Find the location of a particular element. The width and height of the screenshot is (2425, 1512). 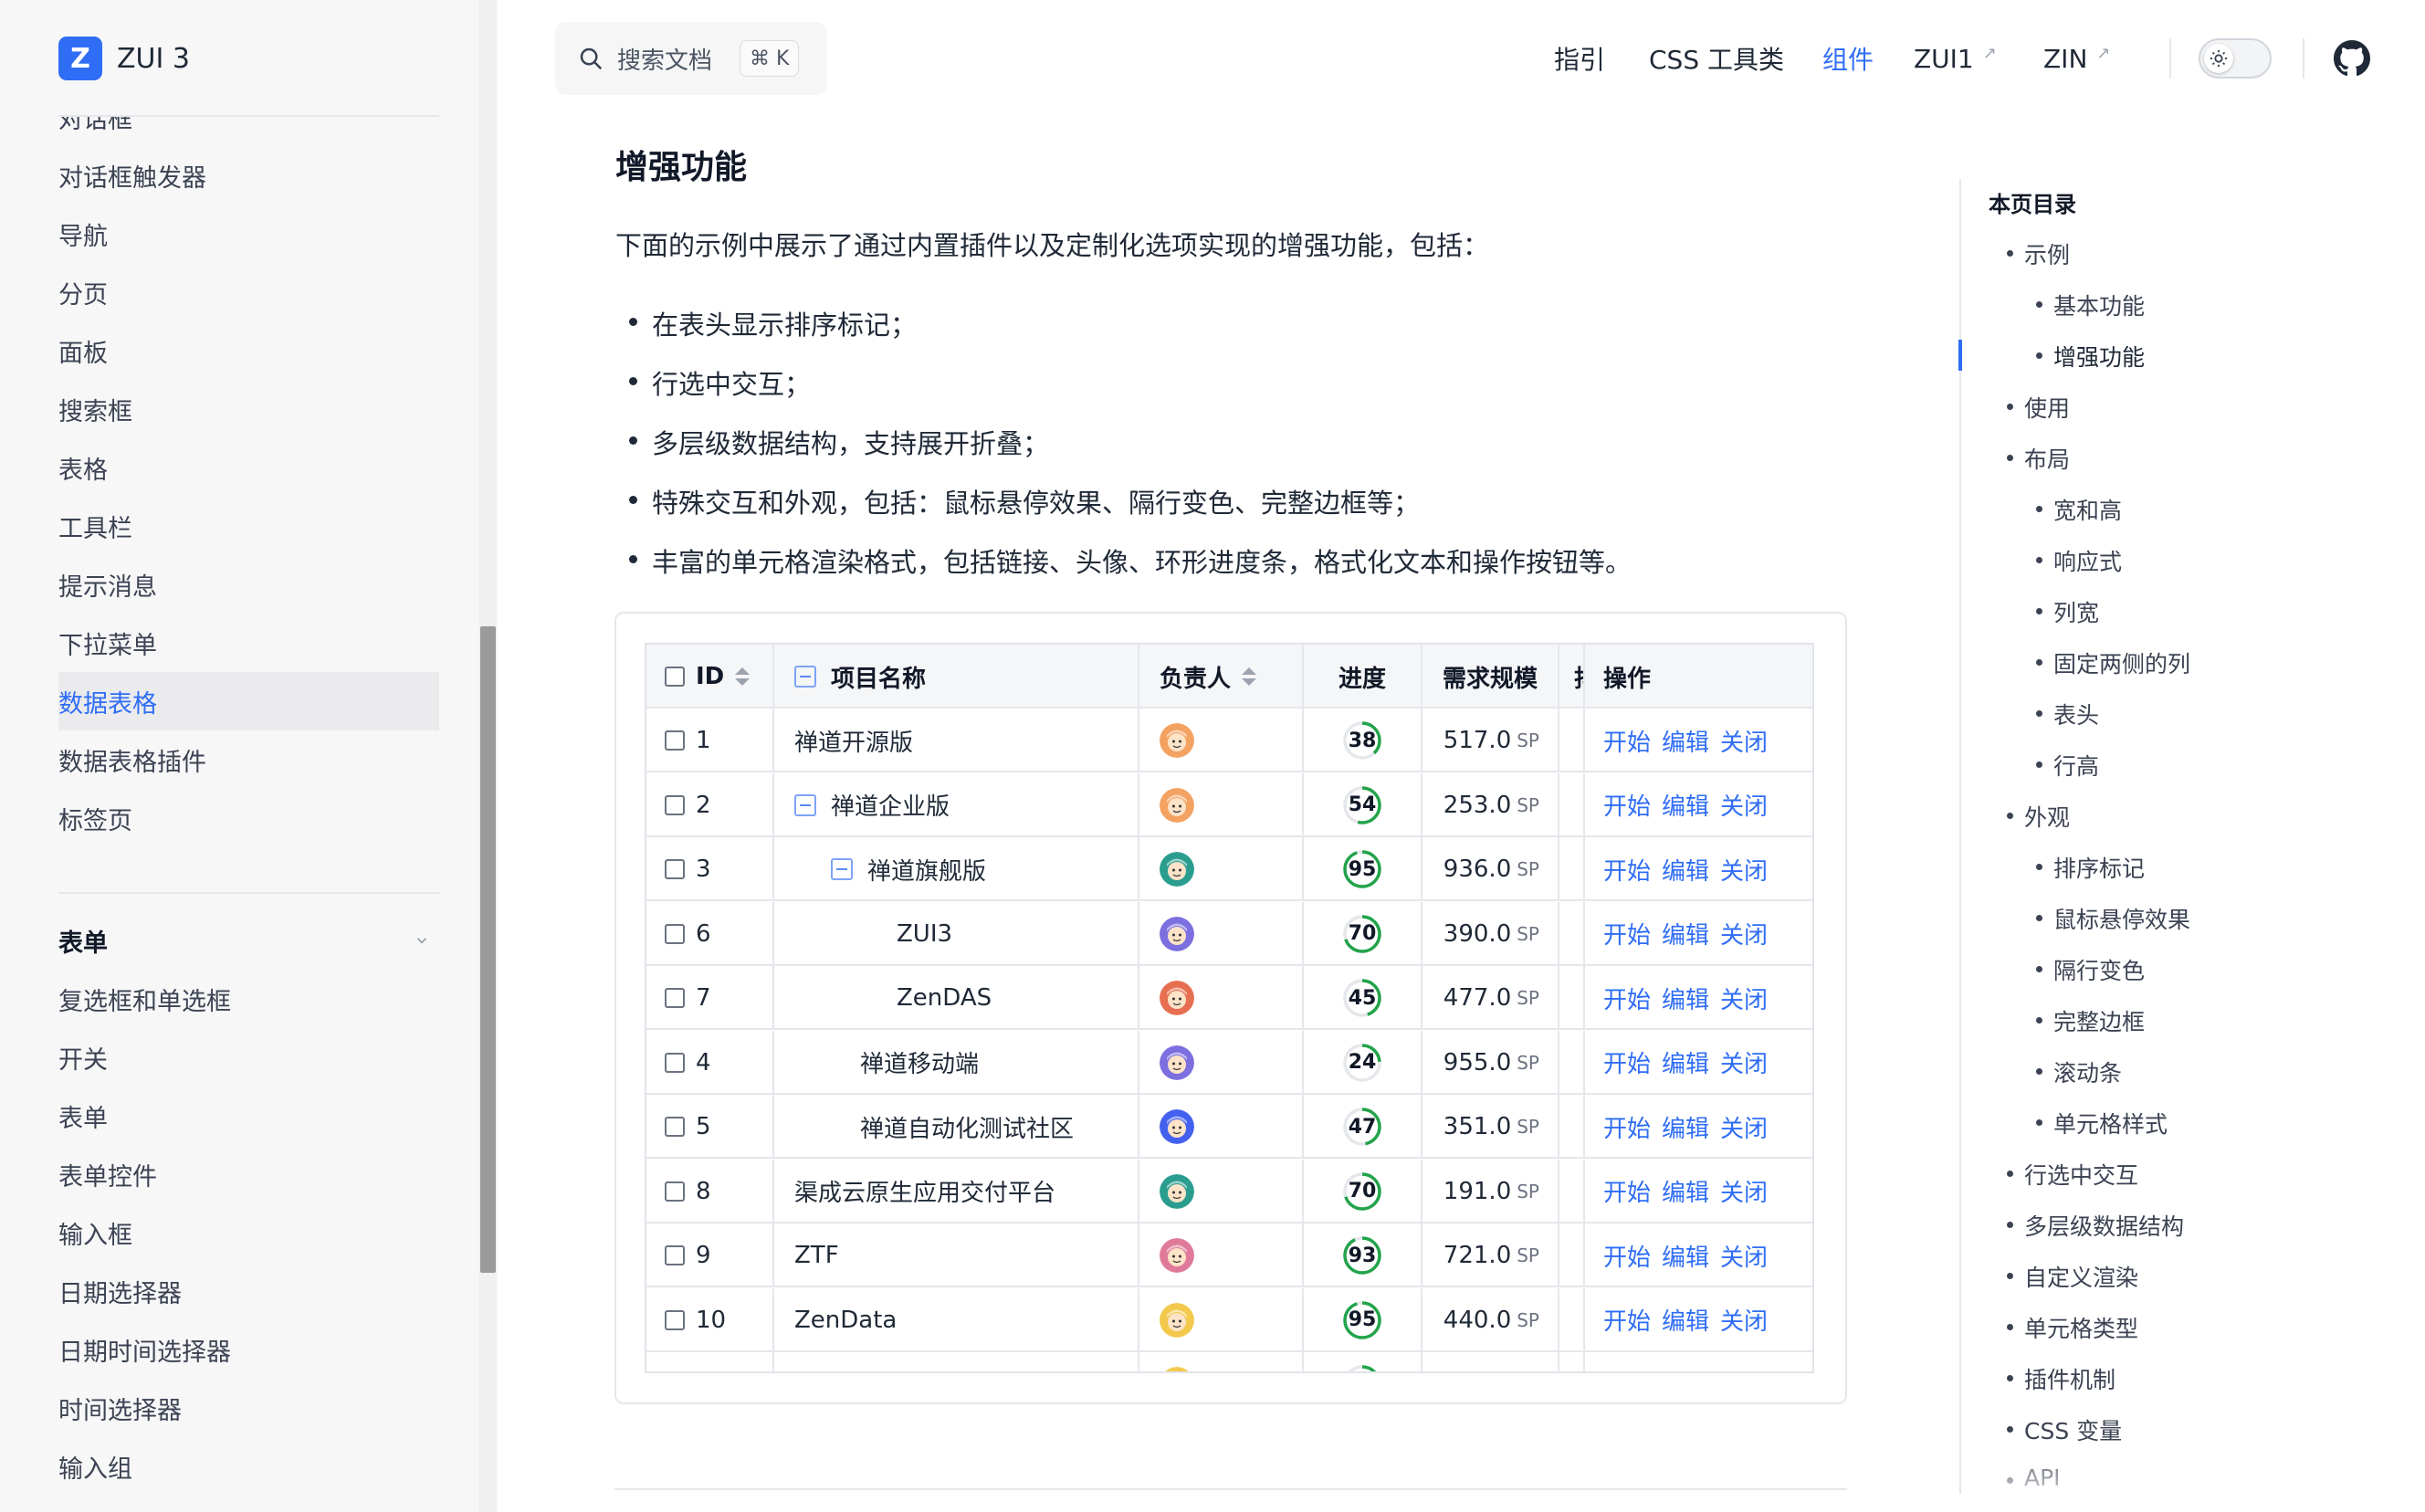

table-row: 3 禅道旗舰版 95 936.0 SP 开始 编辑 关闭 is located at coordinates (1229, 869).